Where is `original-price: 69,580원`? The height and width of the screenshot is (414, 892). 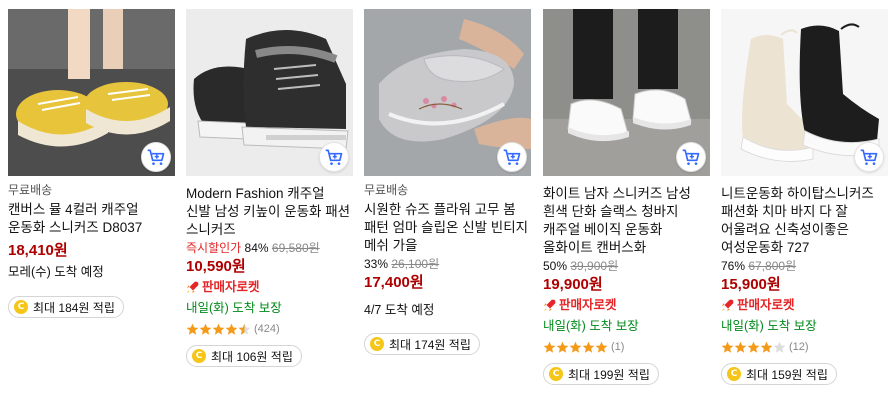 original-price: 69,580원 is located at coordinates (295, 248).